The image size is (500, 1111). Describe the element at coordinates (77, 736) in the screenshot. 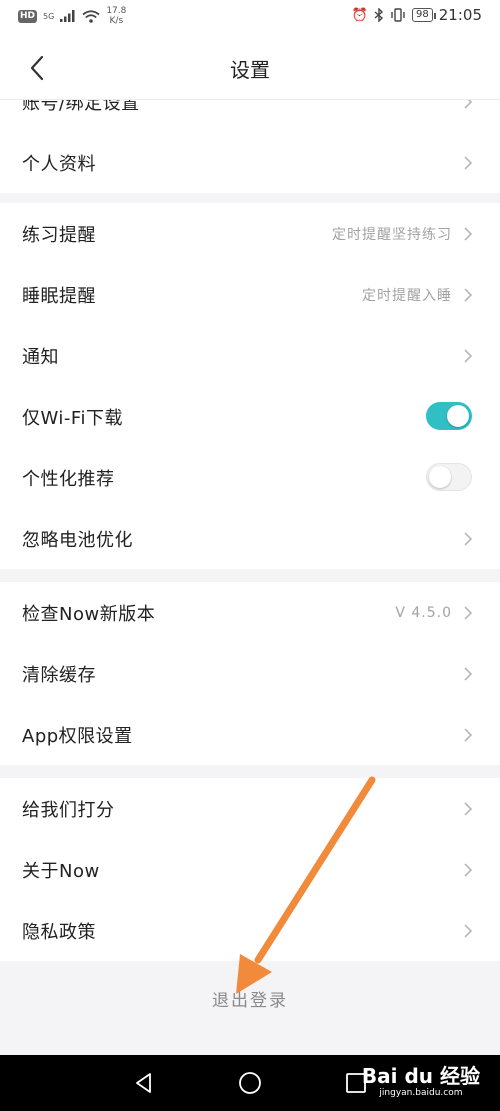

I see `row-label: App权限设置` at that location.